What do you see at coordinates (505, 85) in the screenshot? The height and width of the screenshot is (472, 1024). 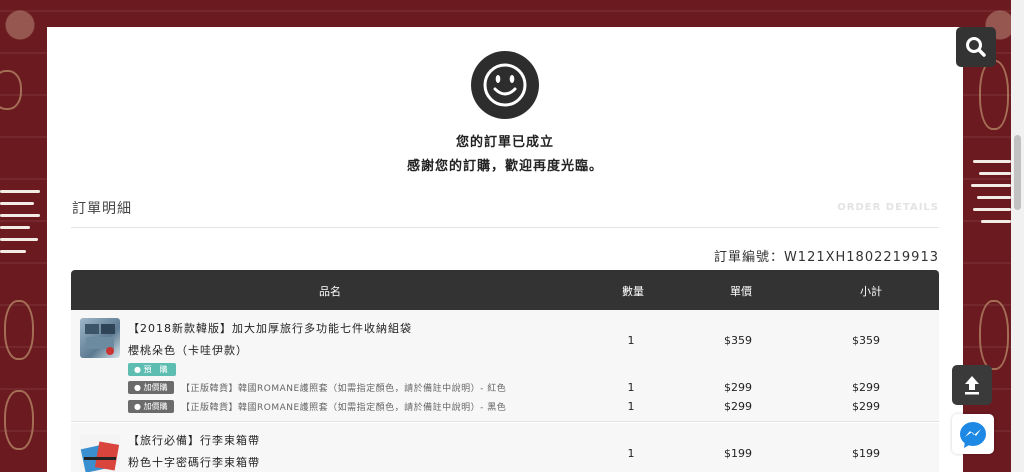 I see `smile-icon` at bounding box center [505, 85].